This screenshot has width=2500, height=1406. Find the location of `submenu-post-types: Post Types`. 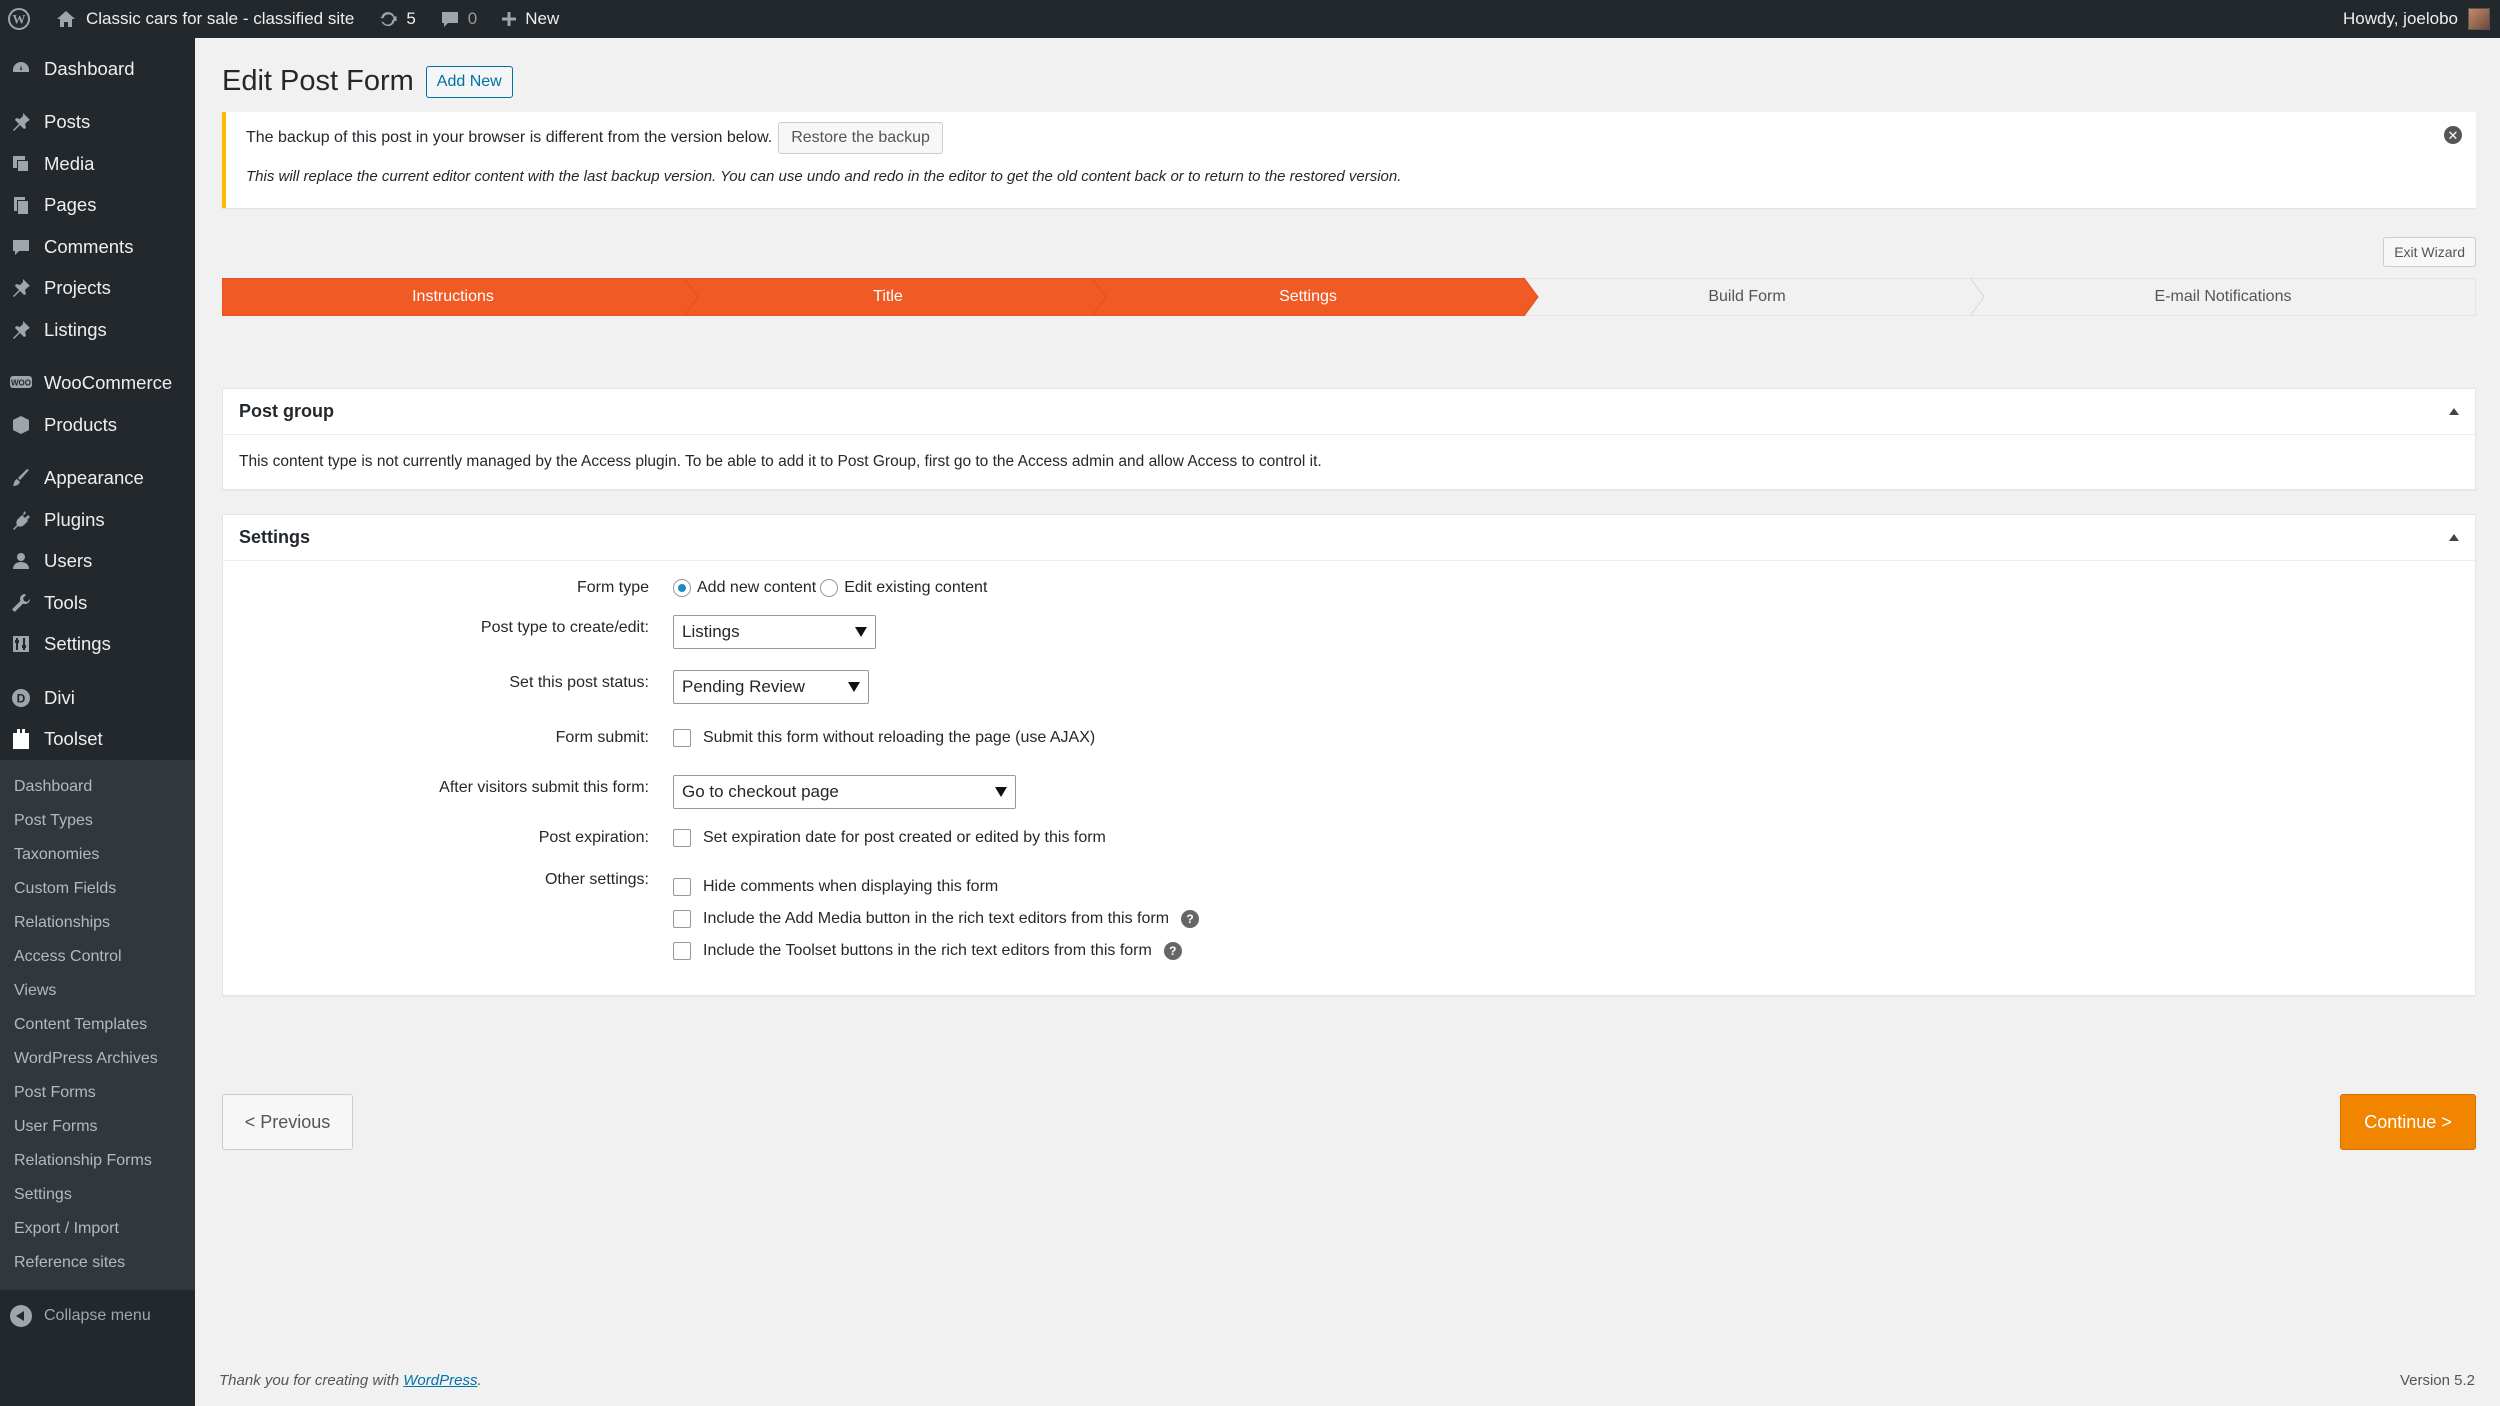

submenu-post-types: Post Types is located at coordinates (97, 821).